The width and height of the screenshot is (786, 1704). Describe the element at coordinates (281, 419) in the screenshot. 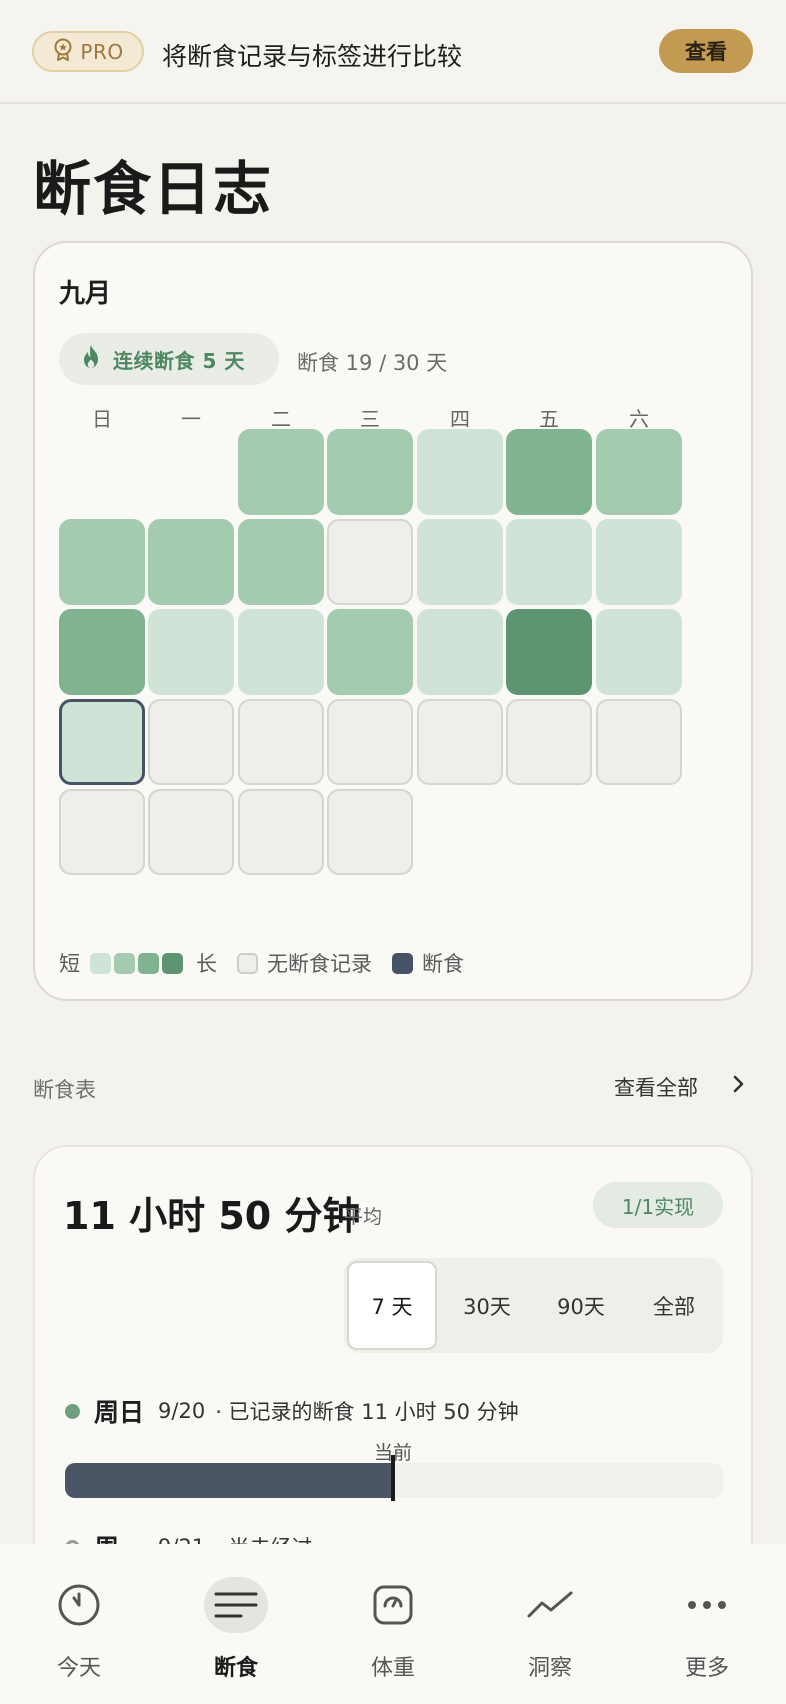

I see `weekday-label: 二` at that location.